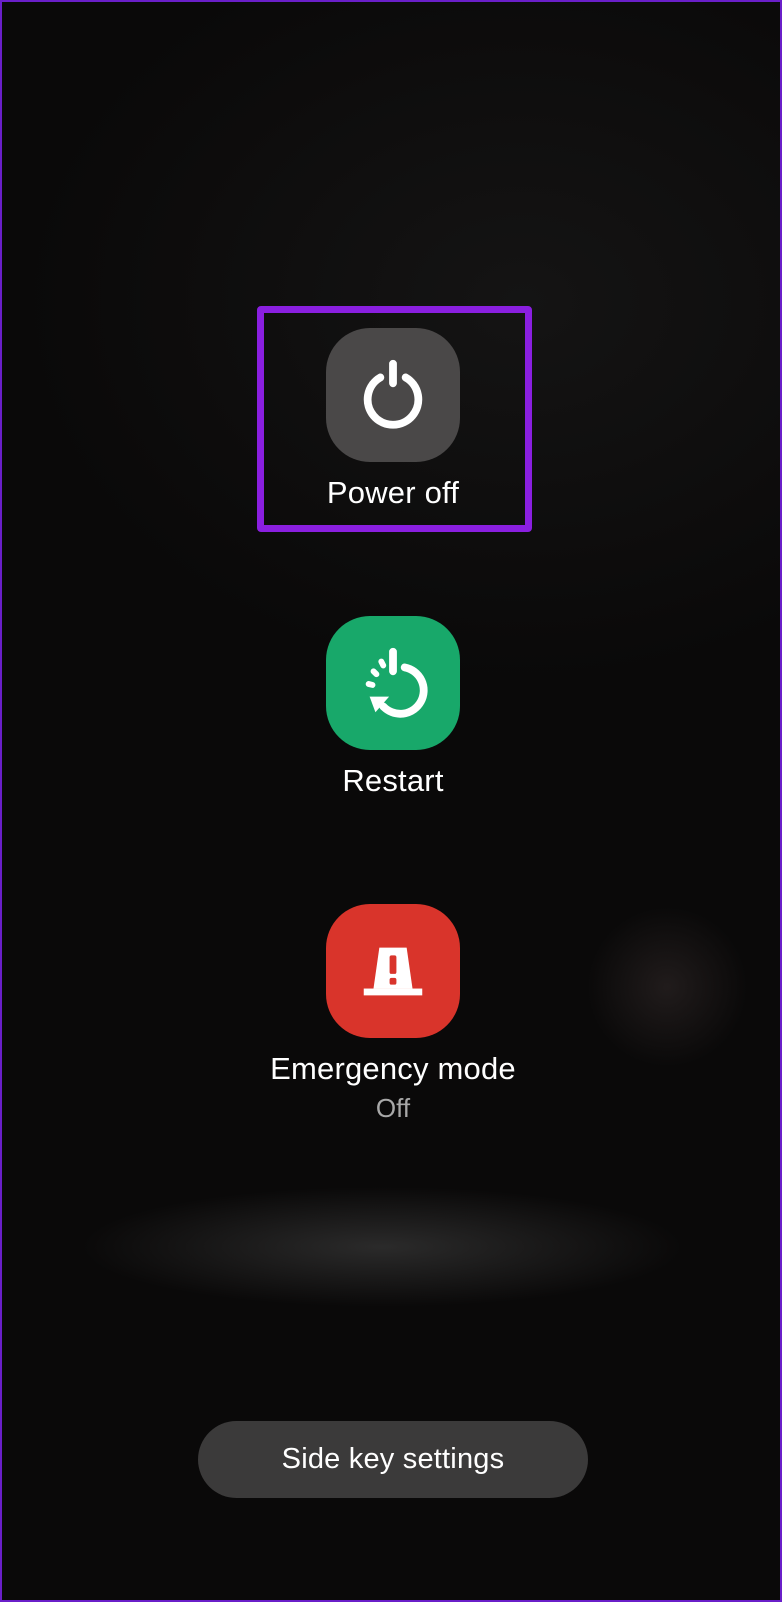 This screenshot has width=782, height=1602. I want to click on emergency-mode-button, so click(393, 971).